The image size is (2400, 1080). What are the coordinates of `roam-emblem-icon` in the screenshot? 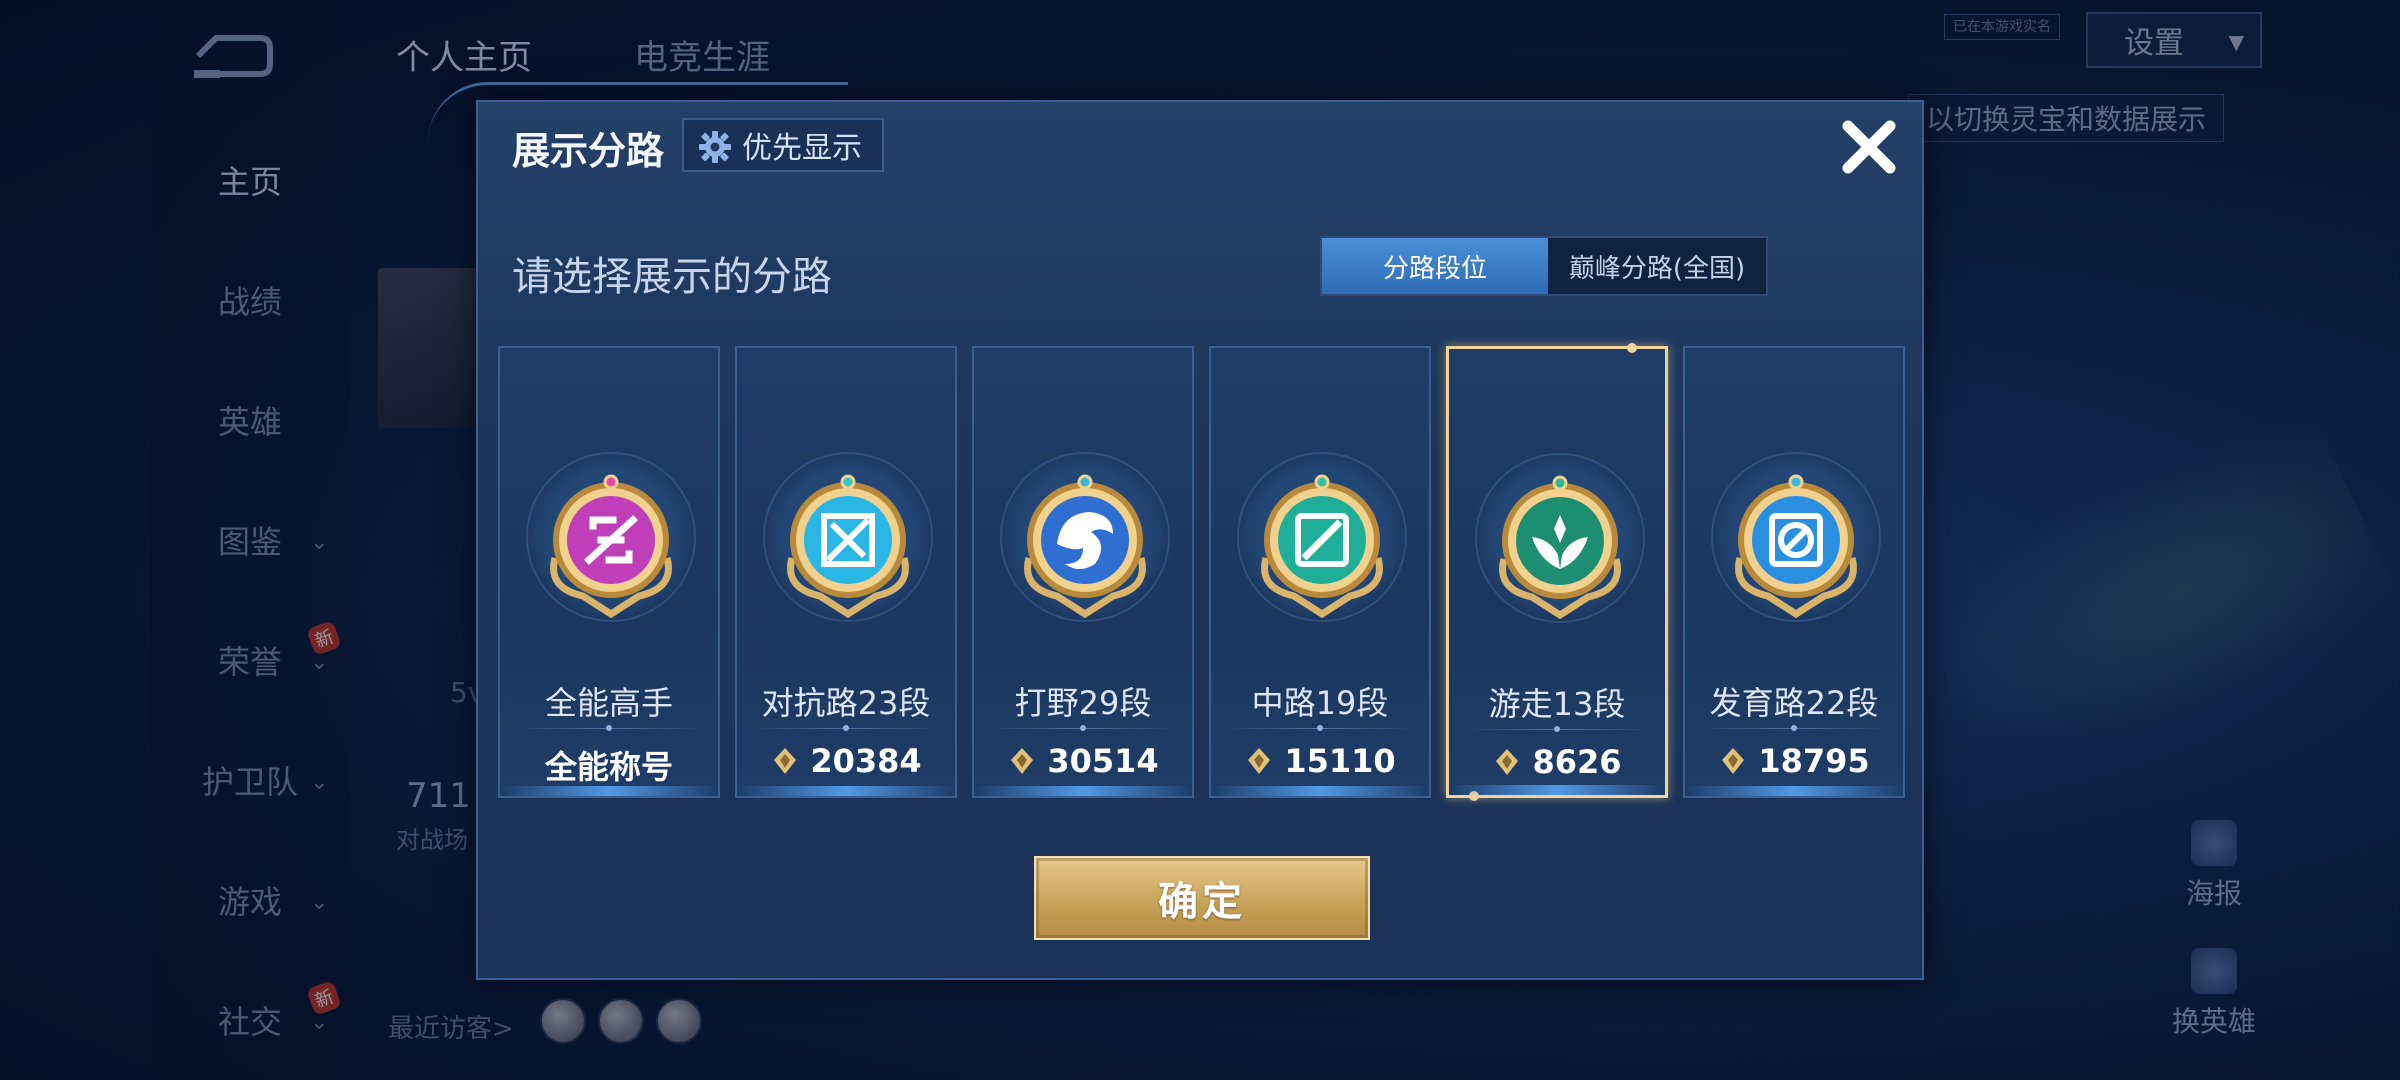 It's located at (1560, 547).